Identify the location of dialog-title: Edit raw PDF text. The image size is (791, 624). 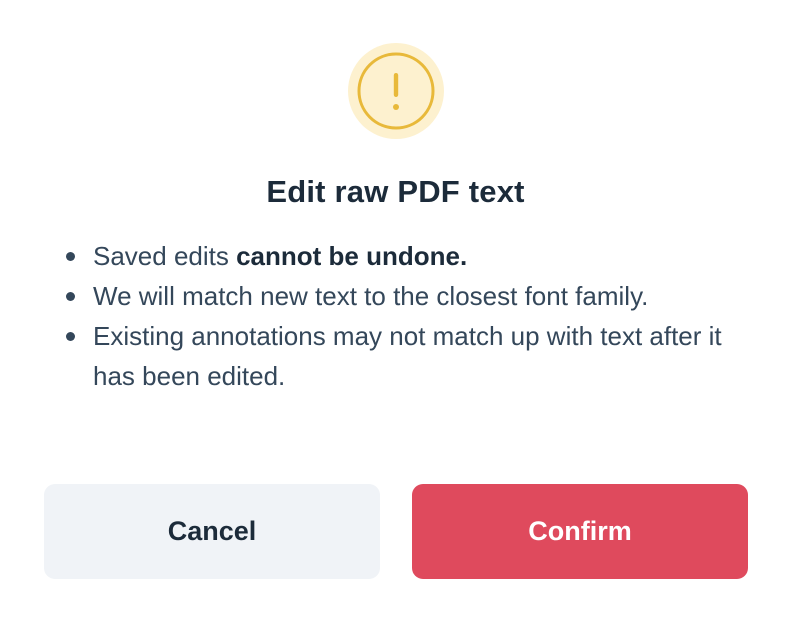
(395, 191).